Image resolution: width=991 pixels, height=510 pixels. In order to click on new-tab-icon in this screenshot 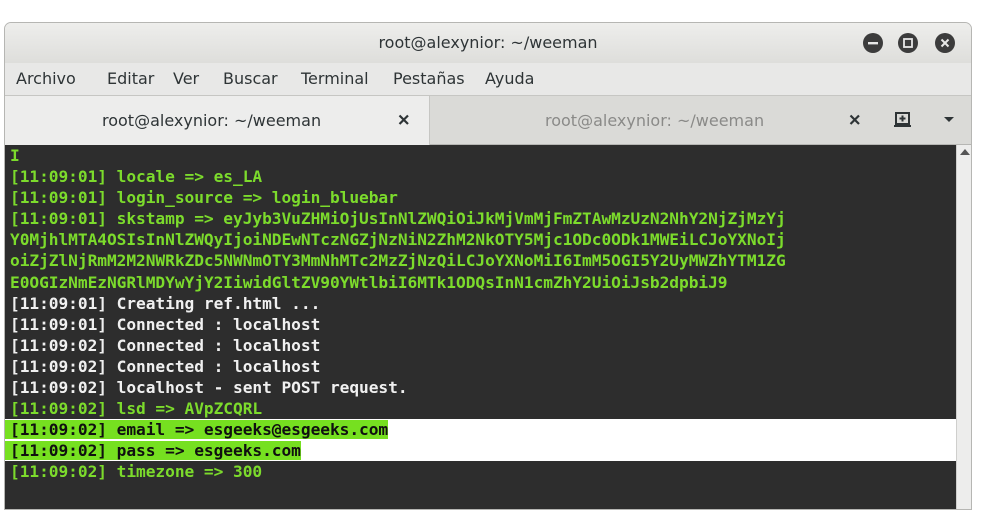, I will do `click(903, 121)`.